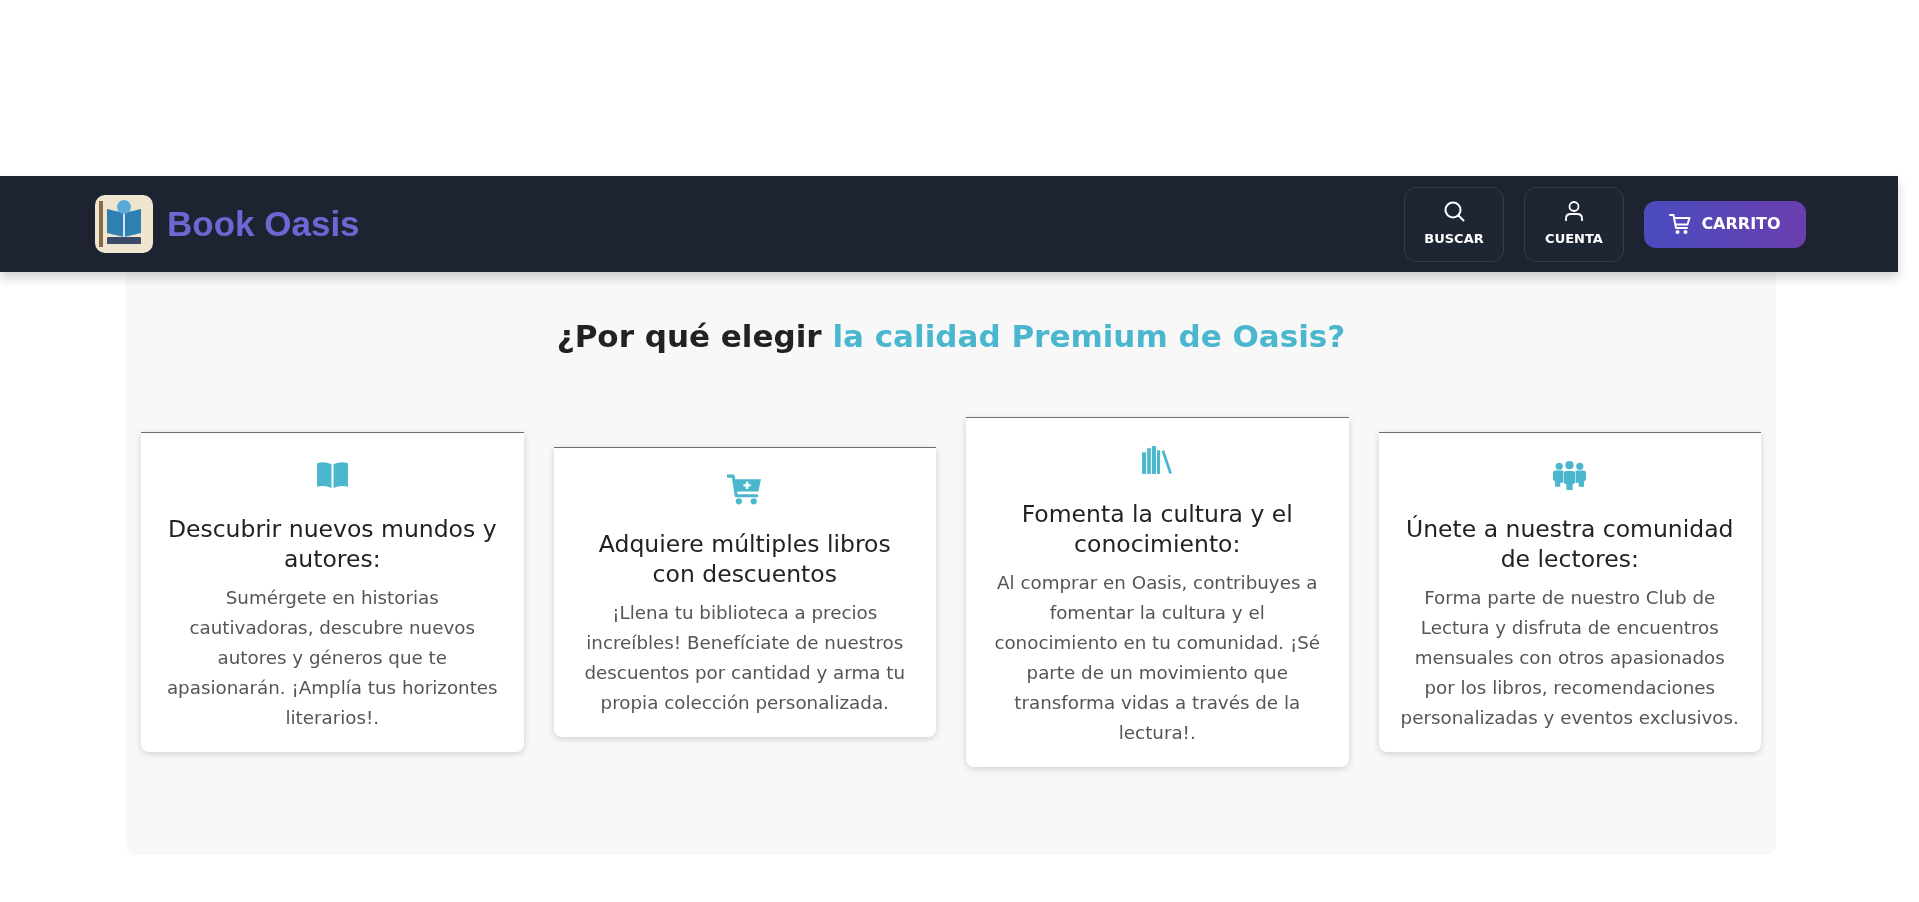 This screenshot has width=1919, height=902. I want to click on feature-title: Descubrir nuevos mundos y autores:, so click(332, 544).